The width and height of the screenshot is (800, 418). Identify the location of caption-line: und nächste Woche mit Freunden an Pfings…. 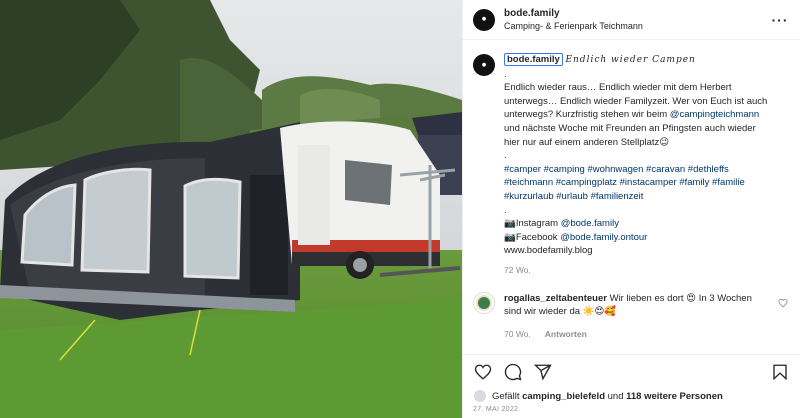
(630, 128).